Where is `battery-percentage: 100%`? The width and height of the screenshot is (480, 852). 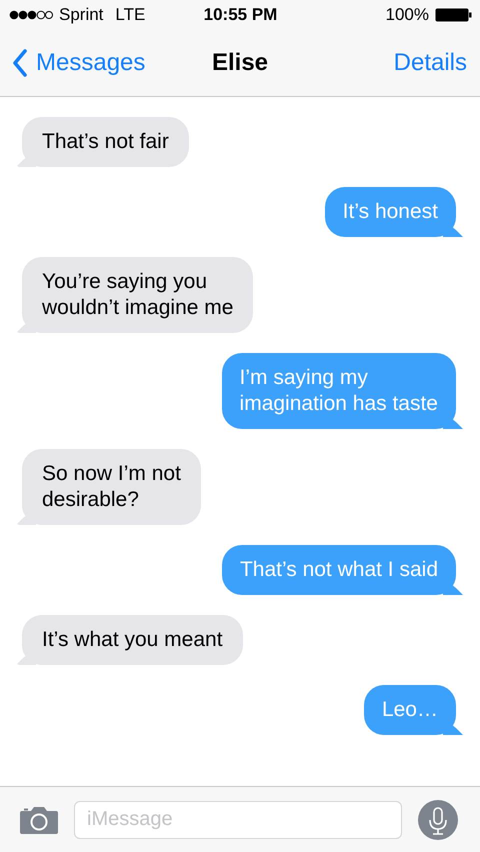 battery-percentage: 100% is located at coordinates (407, 15).